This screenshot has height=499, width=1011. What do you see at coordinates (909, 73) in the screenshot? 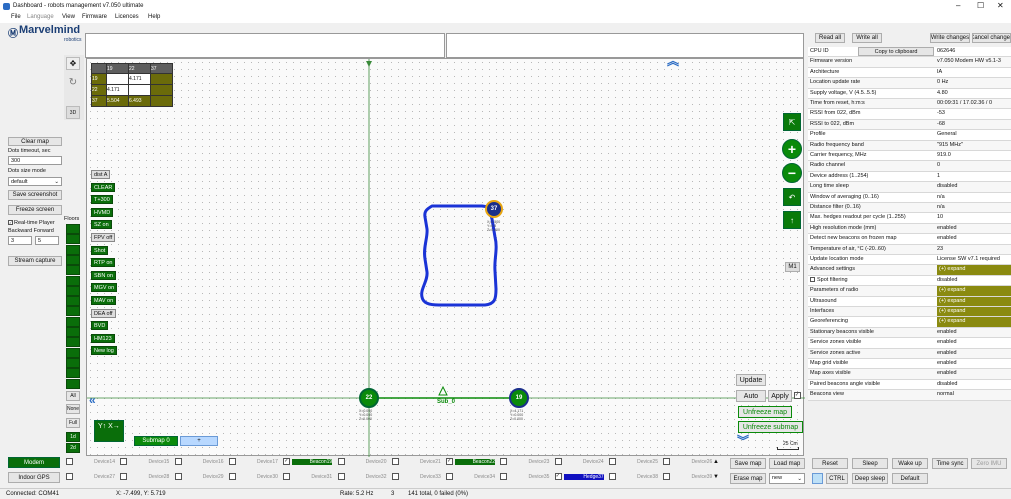
I see `property-row: Architecture IA` at bounding box center [909, 73].